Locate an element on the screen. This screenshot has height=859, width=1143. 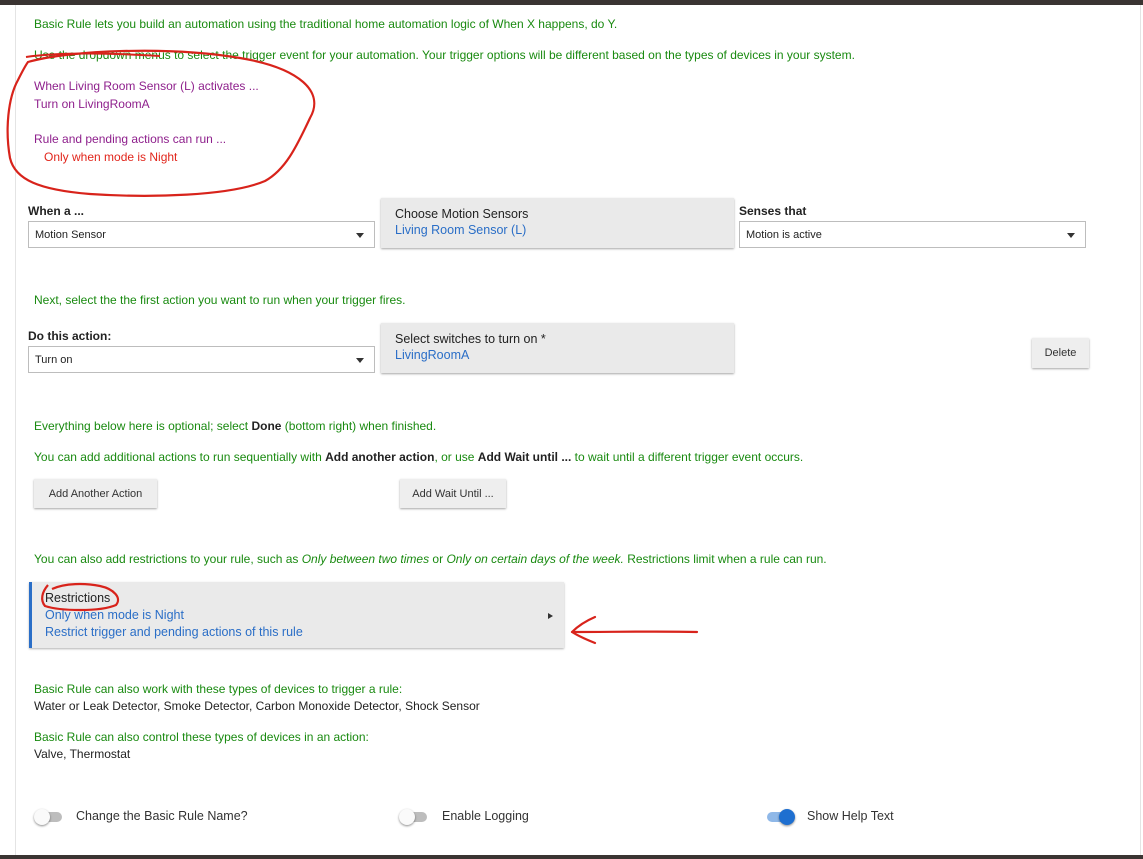
rename-toggle is located at coordinates (49, 817).